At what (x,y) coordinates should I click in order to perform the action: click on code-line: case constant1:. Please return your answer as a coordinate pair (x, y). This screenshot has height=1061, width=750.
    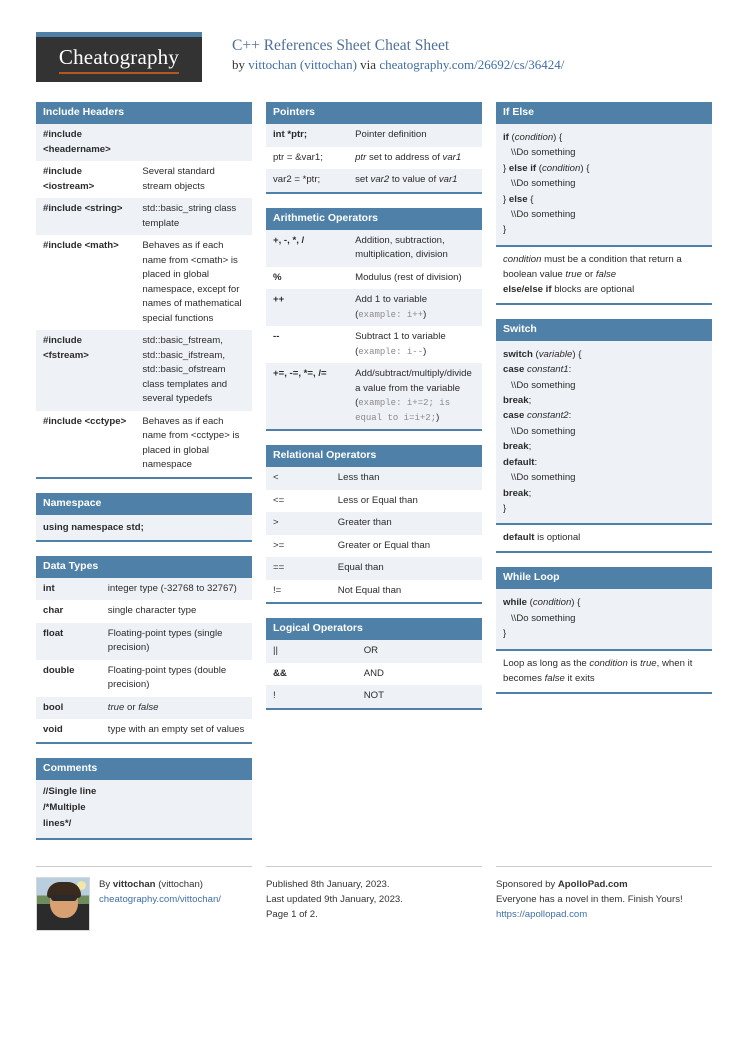
    Looking at the image, I should click on (537, 370).